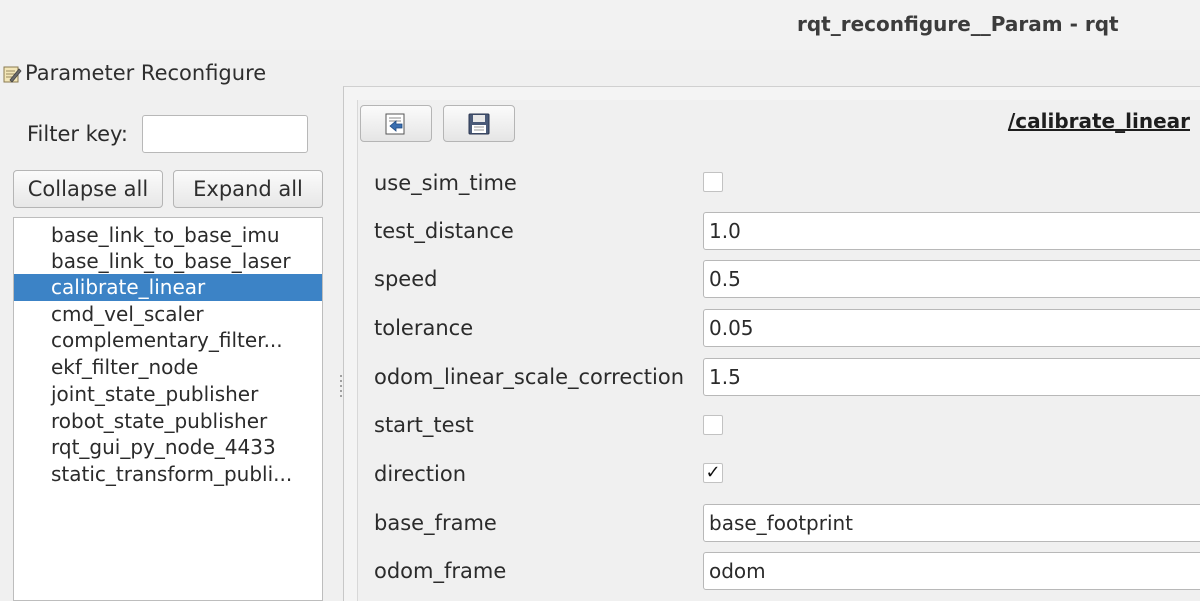  I want to click on load-button, so click(396, 123).